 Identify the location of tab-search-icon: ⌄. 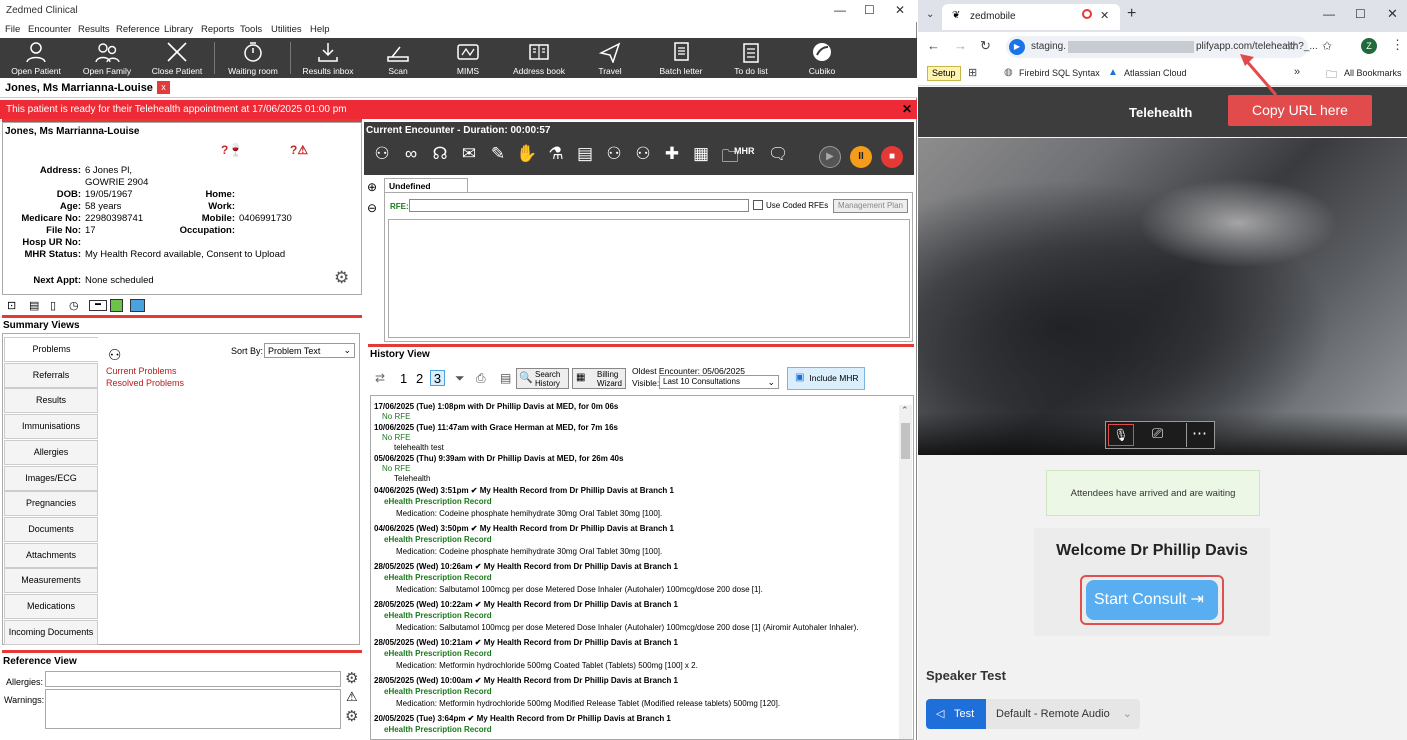
(930, 14).